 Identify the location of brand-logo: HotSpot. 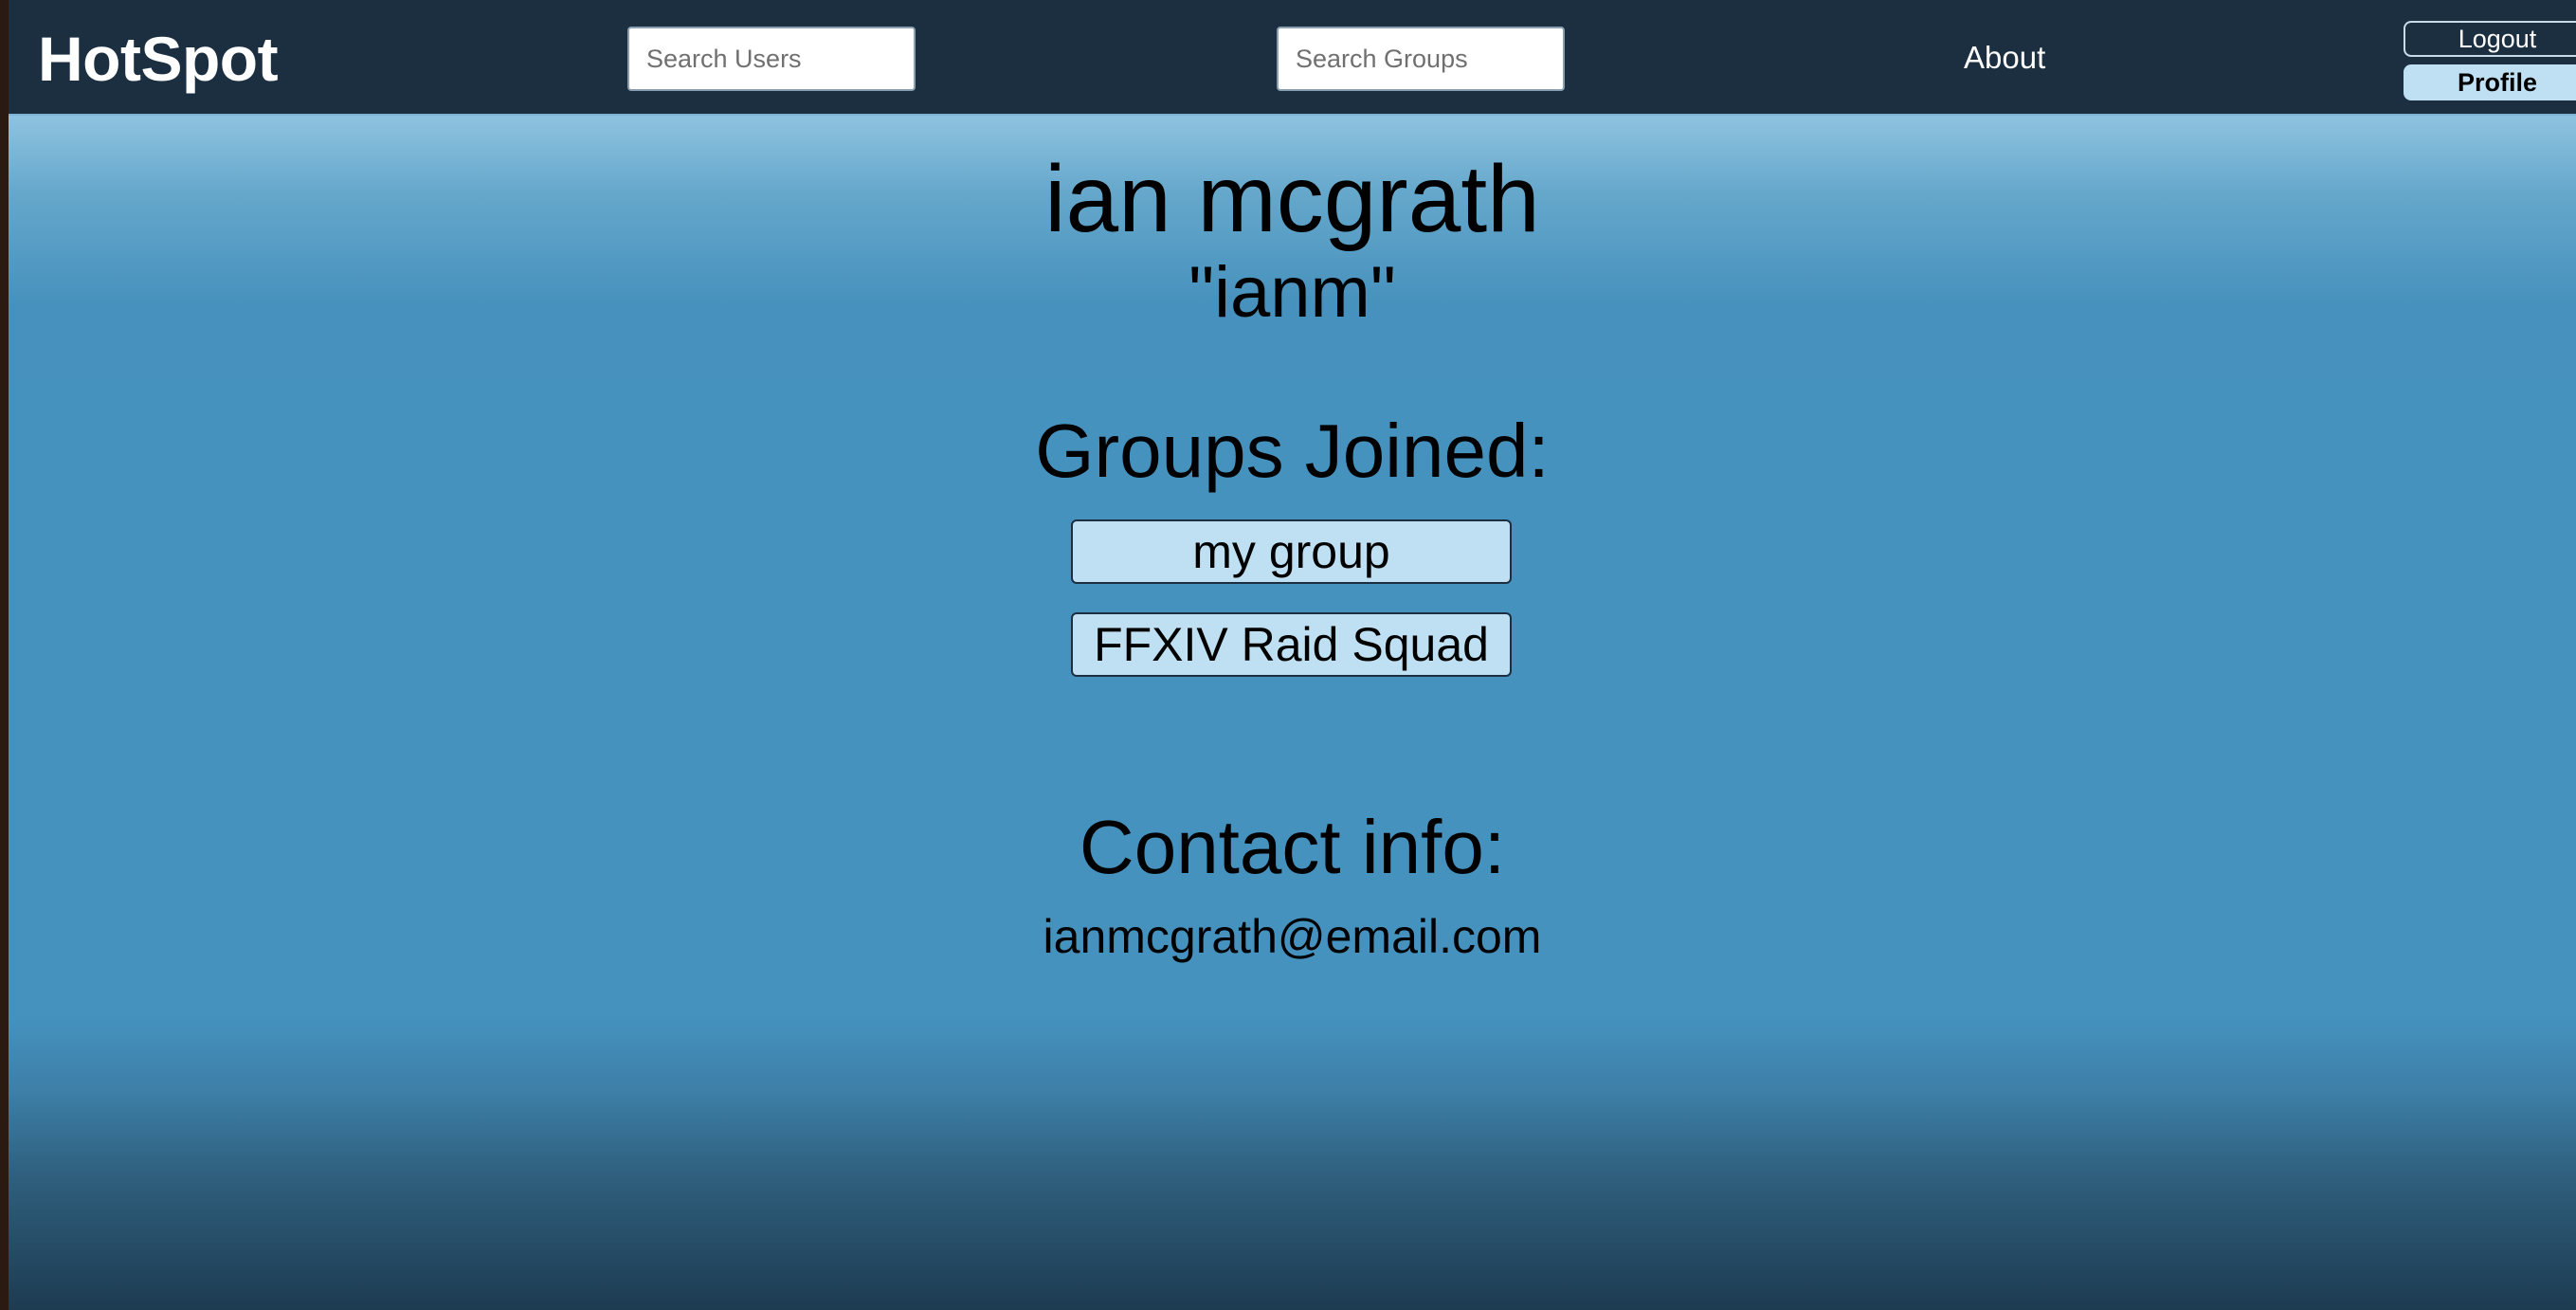
(158, 59).